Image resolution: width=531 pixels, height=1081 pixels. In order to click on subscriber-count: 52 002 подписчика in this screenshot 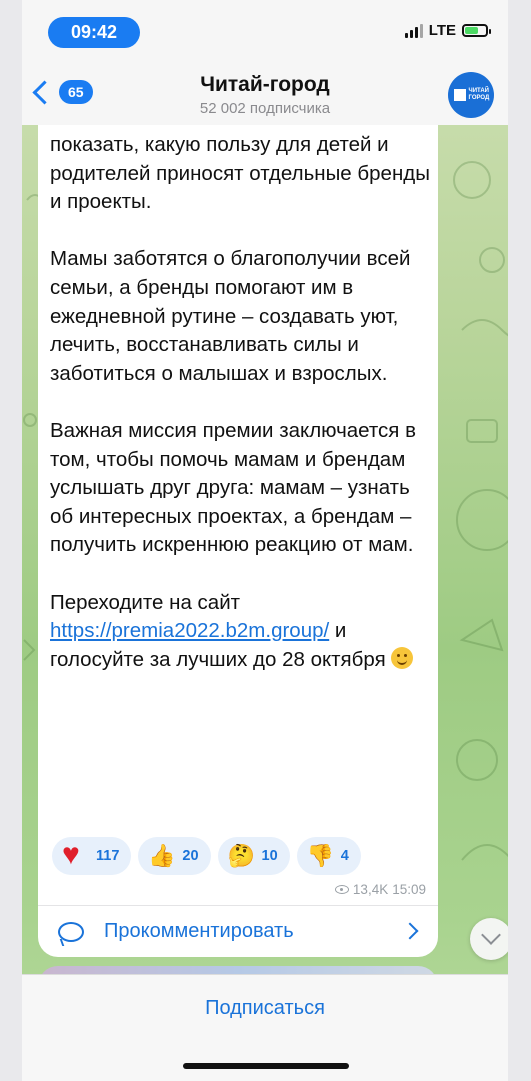, I will do `click(265, 108)`.